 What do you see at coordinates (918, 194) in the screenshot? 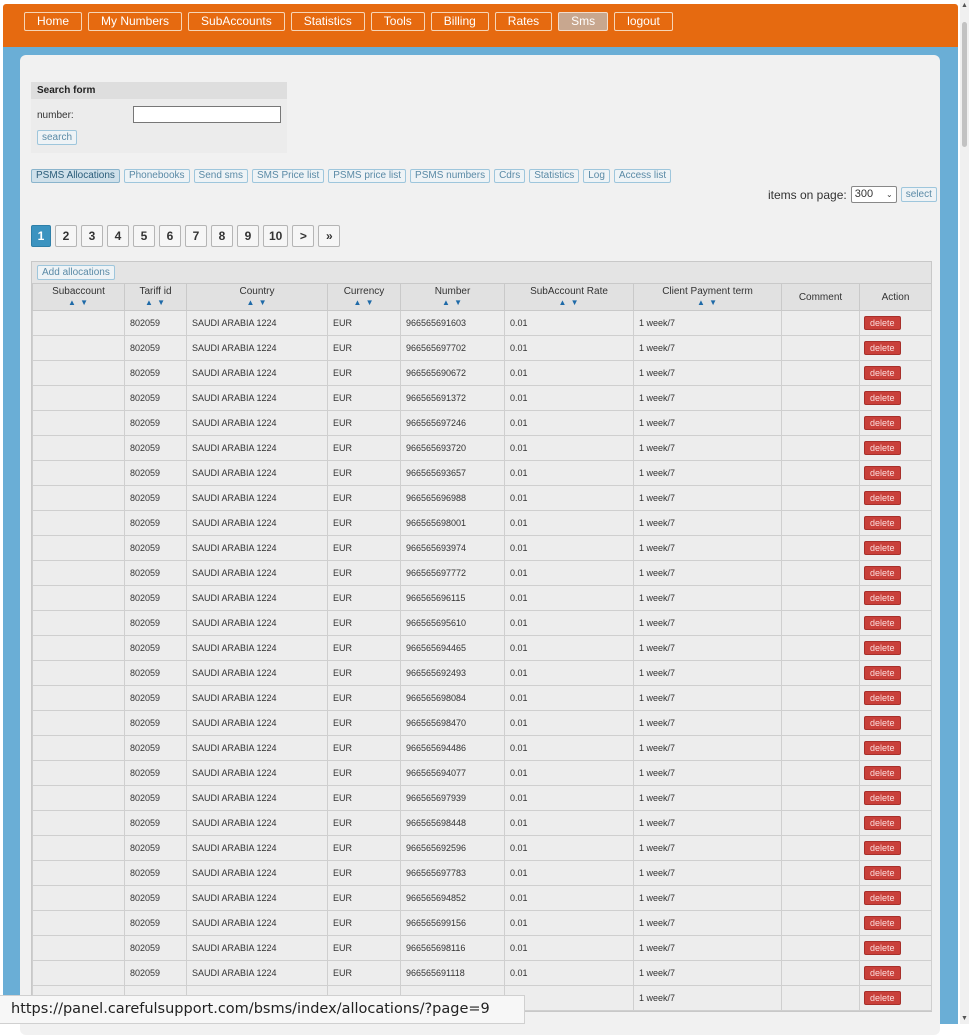
I see `select-button: select` at bounding box center [918, 194].